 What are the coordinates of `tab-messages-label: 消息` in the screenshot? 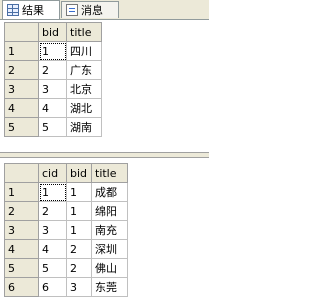 It's located at (92, 10).